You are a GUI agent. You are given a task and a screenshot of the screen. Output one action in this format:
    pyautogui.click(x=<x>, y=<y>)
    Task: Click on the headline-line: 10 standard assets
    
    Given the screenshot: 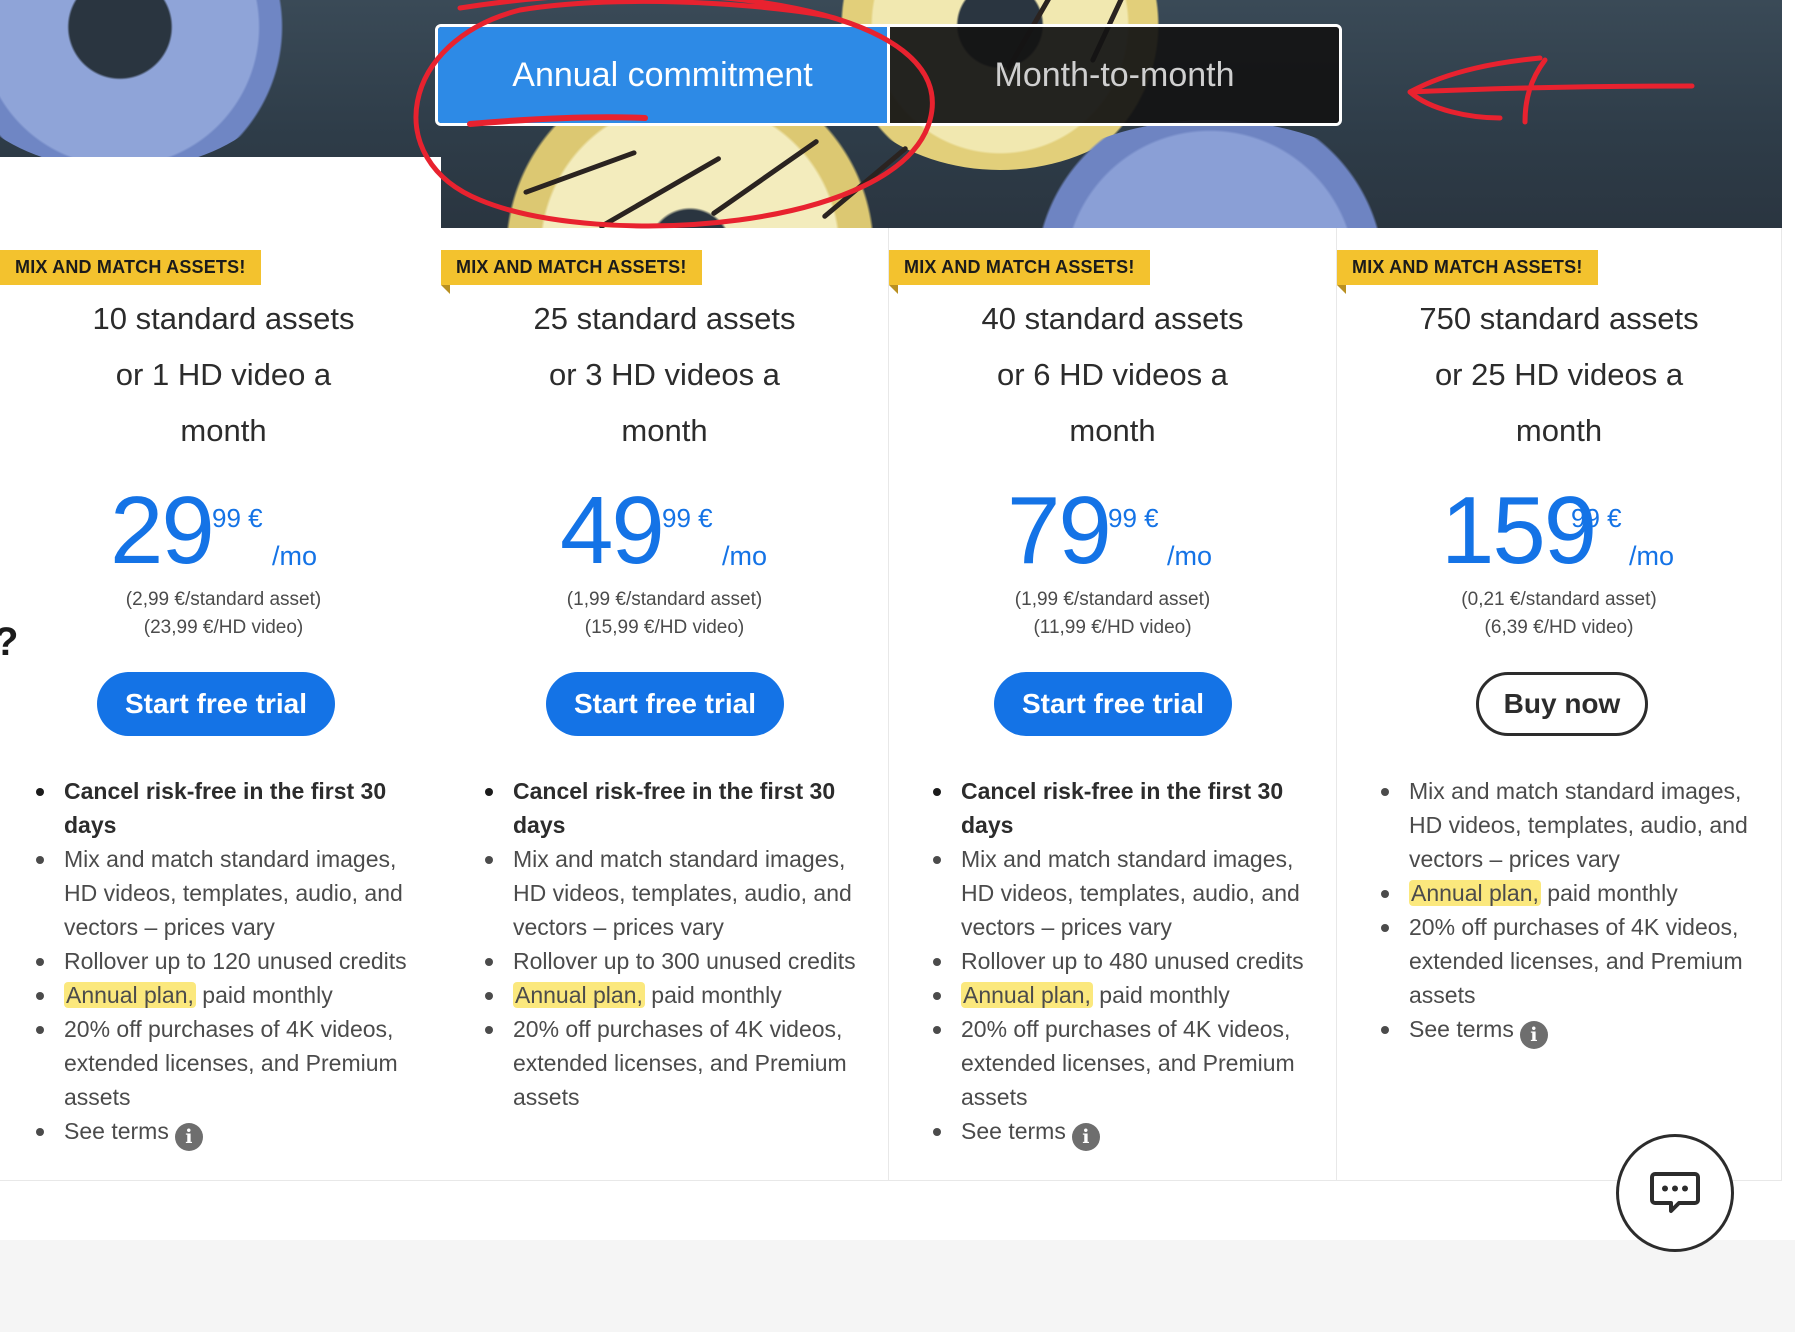 What is the action you would take?
    pyautogui.click(x=223, y=318)
    